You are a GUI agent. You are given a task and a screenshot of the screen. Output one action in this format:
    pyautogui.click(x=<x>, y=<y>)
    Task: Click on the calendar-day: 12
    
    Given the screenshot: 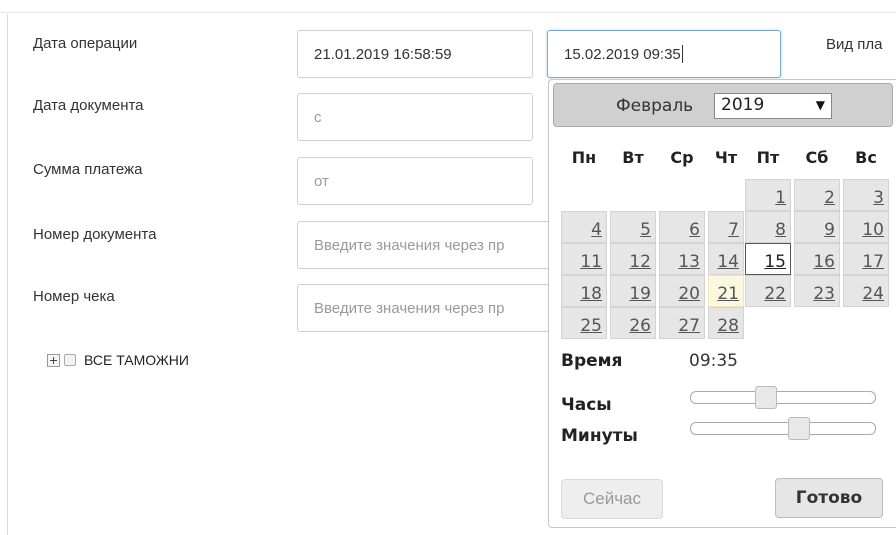 What is the action you would take?
    pyautogui.click(x=633, y=259)
    